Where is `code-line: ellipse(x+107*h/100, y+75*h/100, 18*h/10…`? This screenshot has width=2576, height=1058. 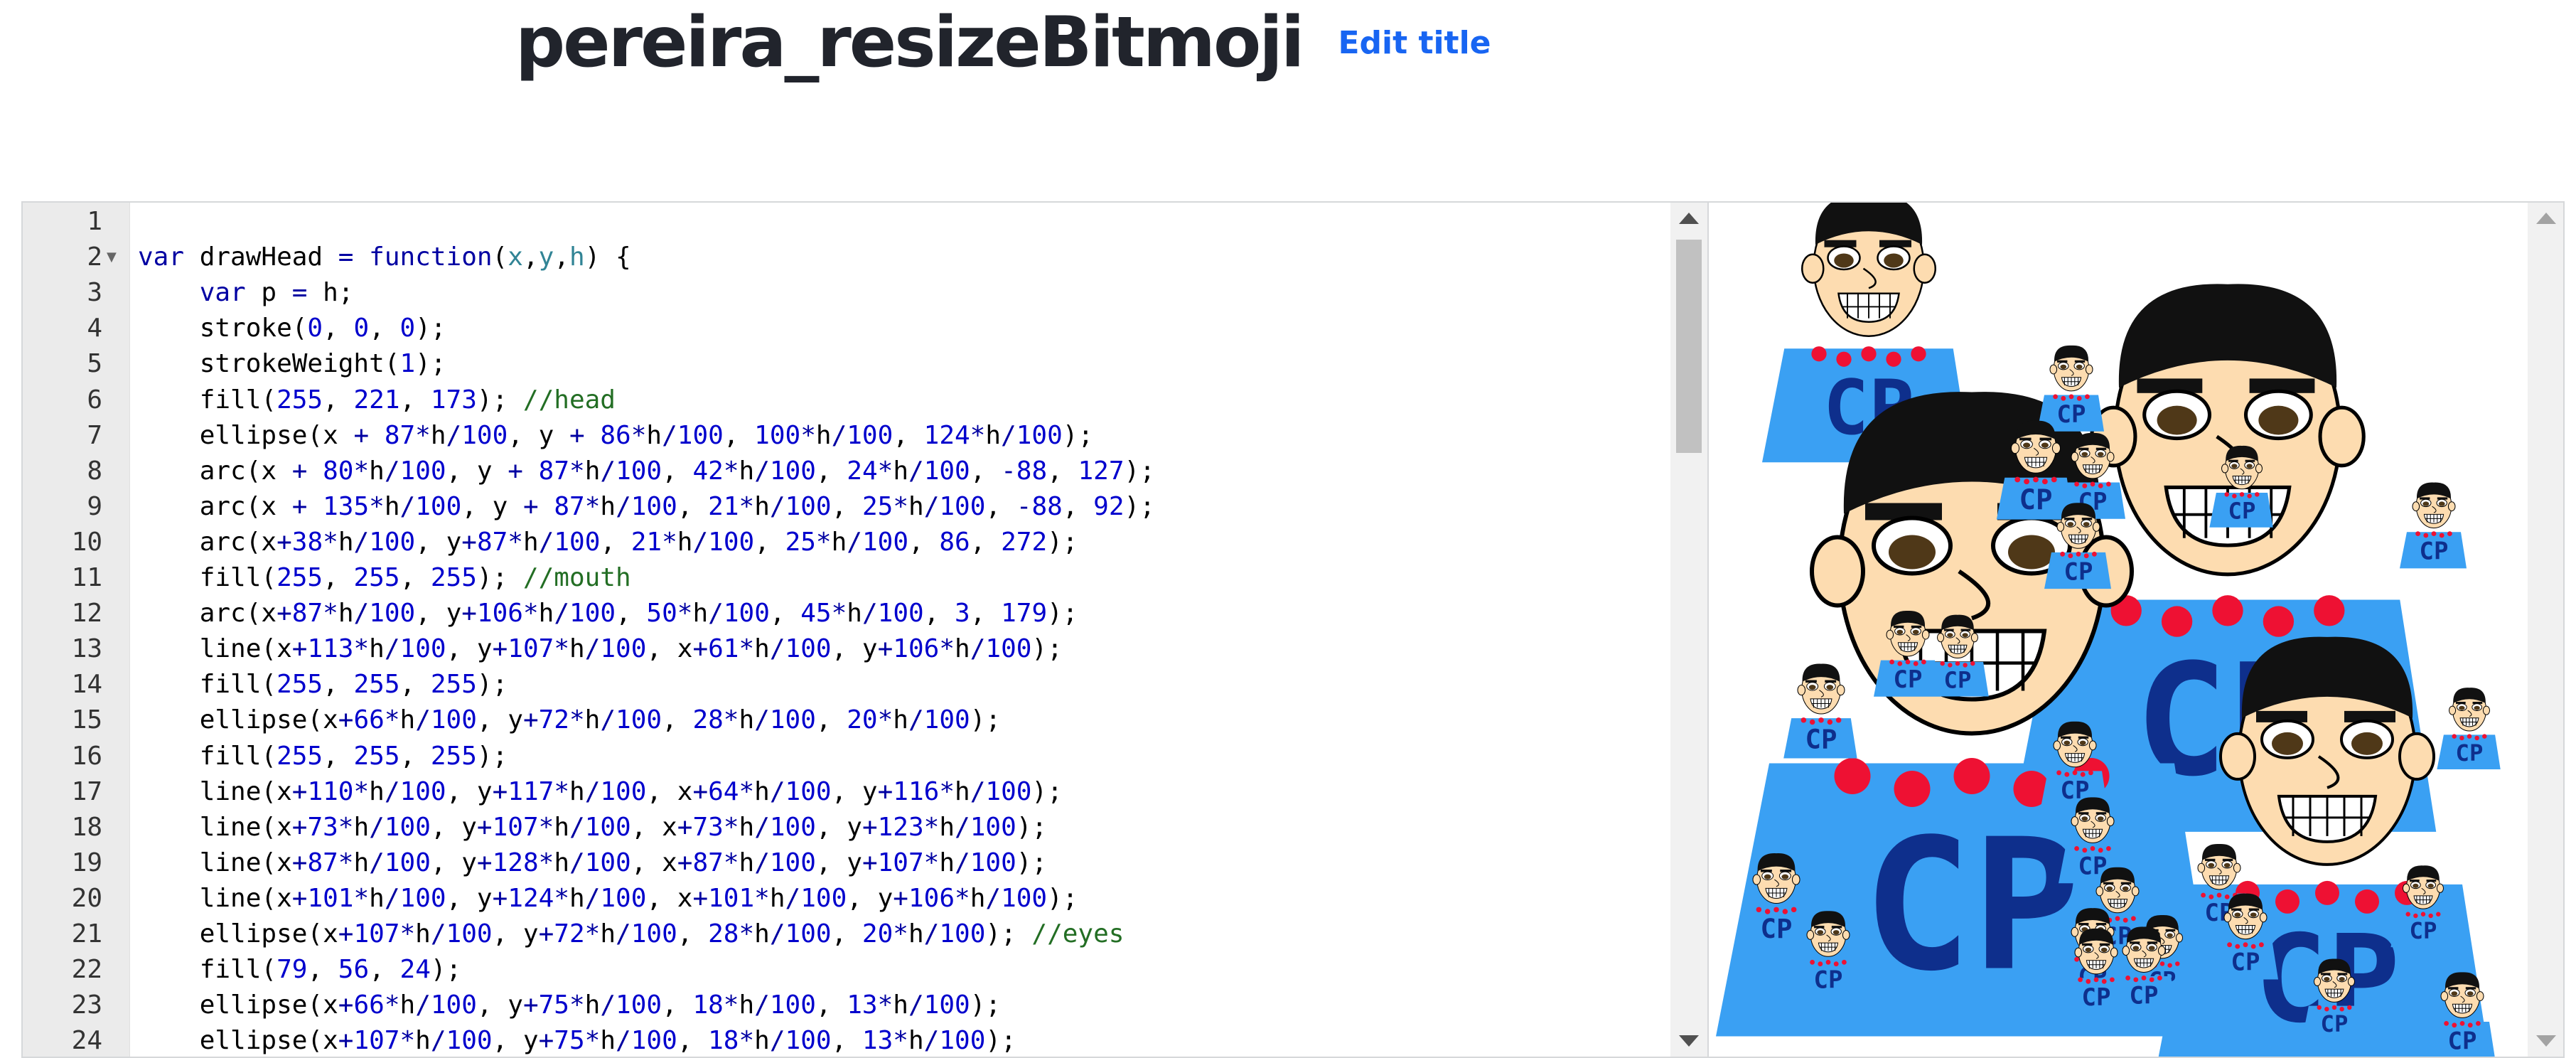
code-line: ellipse(x+107*h/100, y+75*h/100, 18*h/10… is located at coordinates (916, 1040).